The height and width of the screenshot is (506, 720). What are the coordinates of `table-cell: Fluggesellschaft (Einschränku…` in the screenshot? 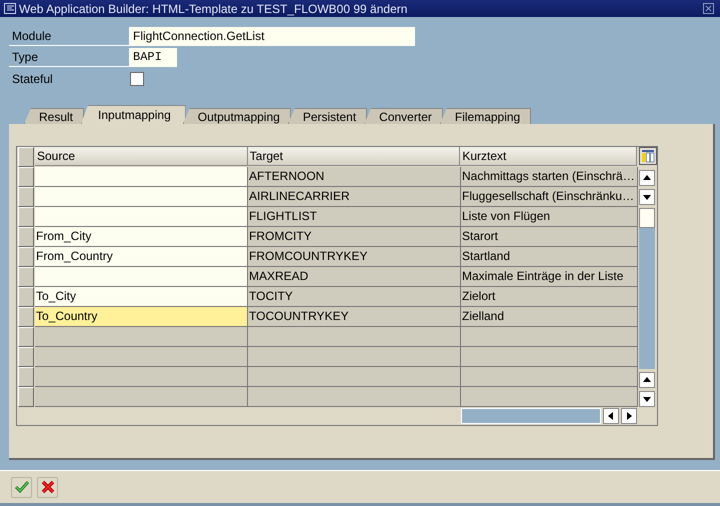 It's located at (549, 197).